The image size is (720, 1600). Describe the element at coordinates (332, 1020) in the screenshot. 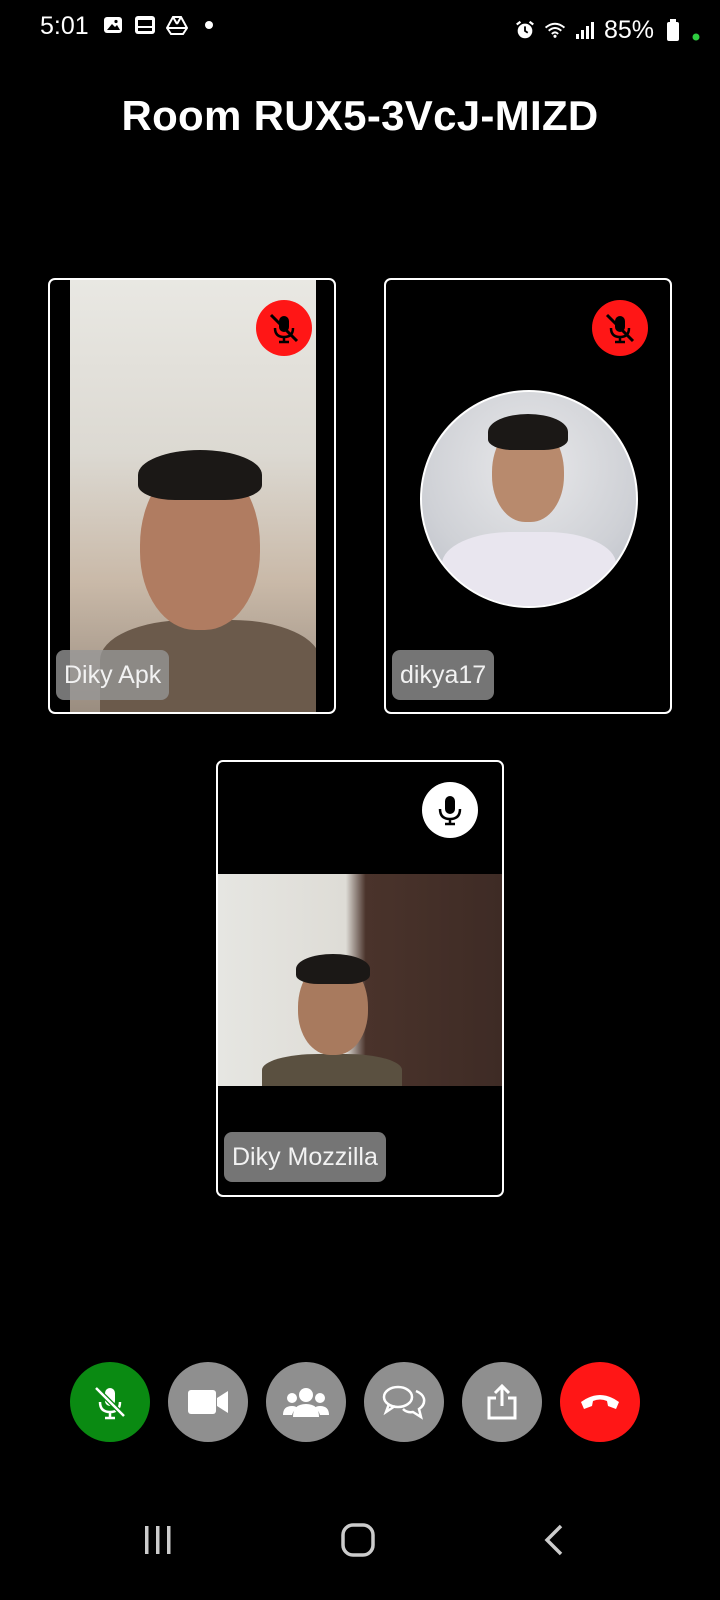

I see `person-image` at that location.